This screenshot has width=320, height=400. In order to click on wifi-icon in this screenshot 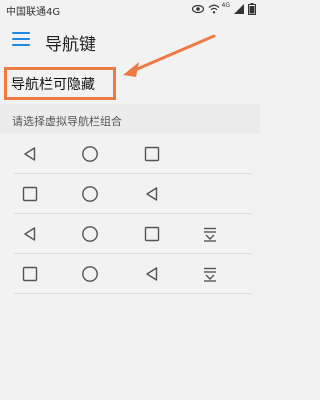, I will do `click(213, 9)`.